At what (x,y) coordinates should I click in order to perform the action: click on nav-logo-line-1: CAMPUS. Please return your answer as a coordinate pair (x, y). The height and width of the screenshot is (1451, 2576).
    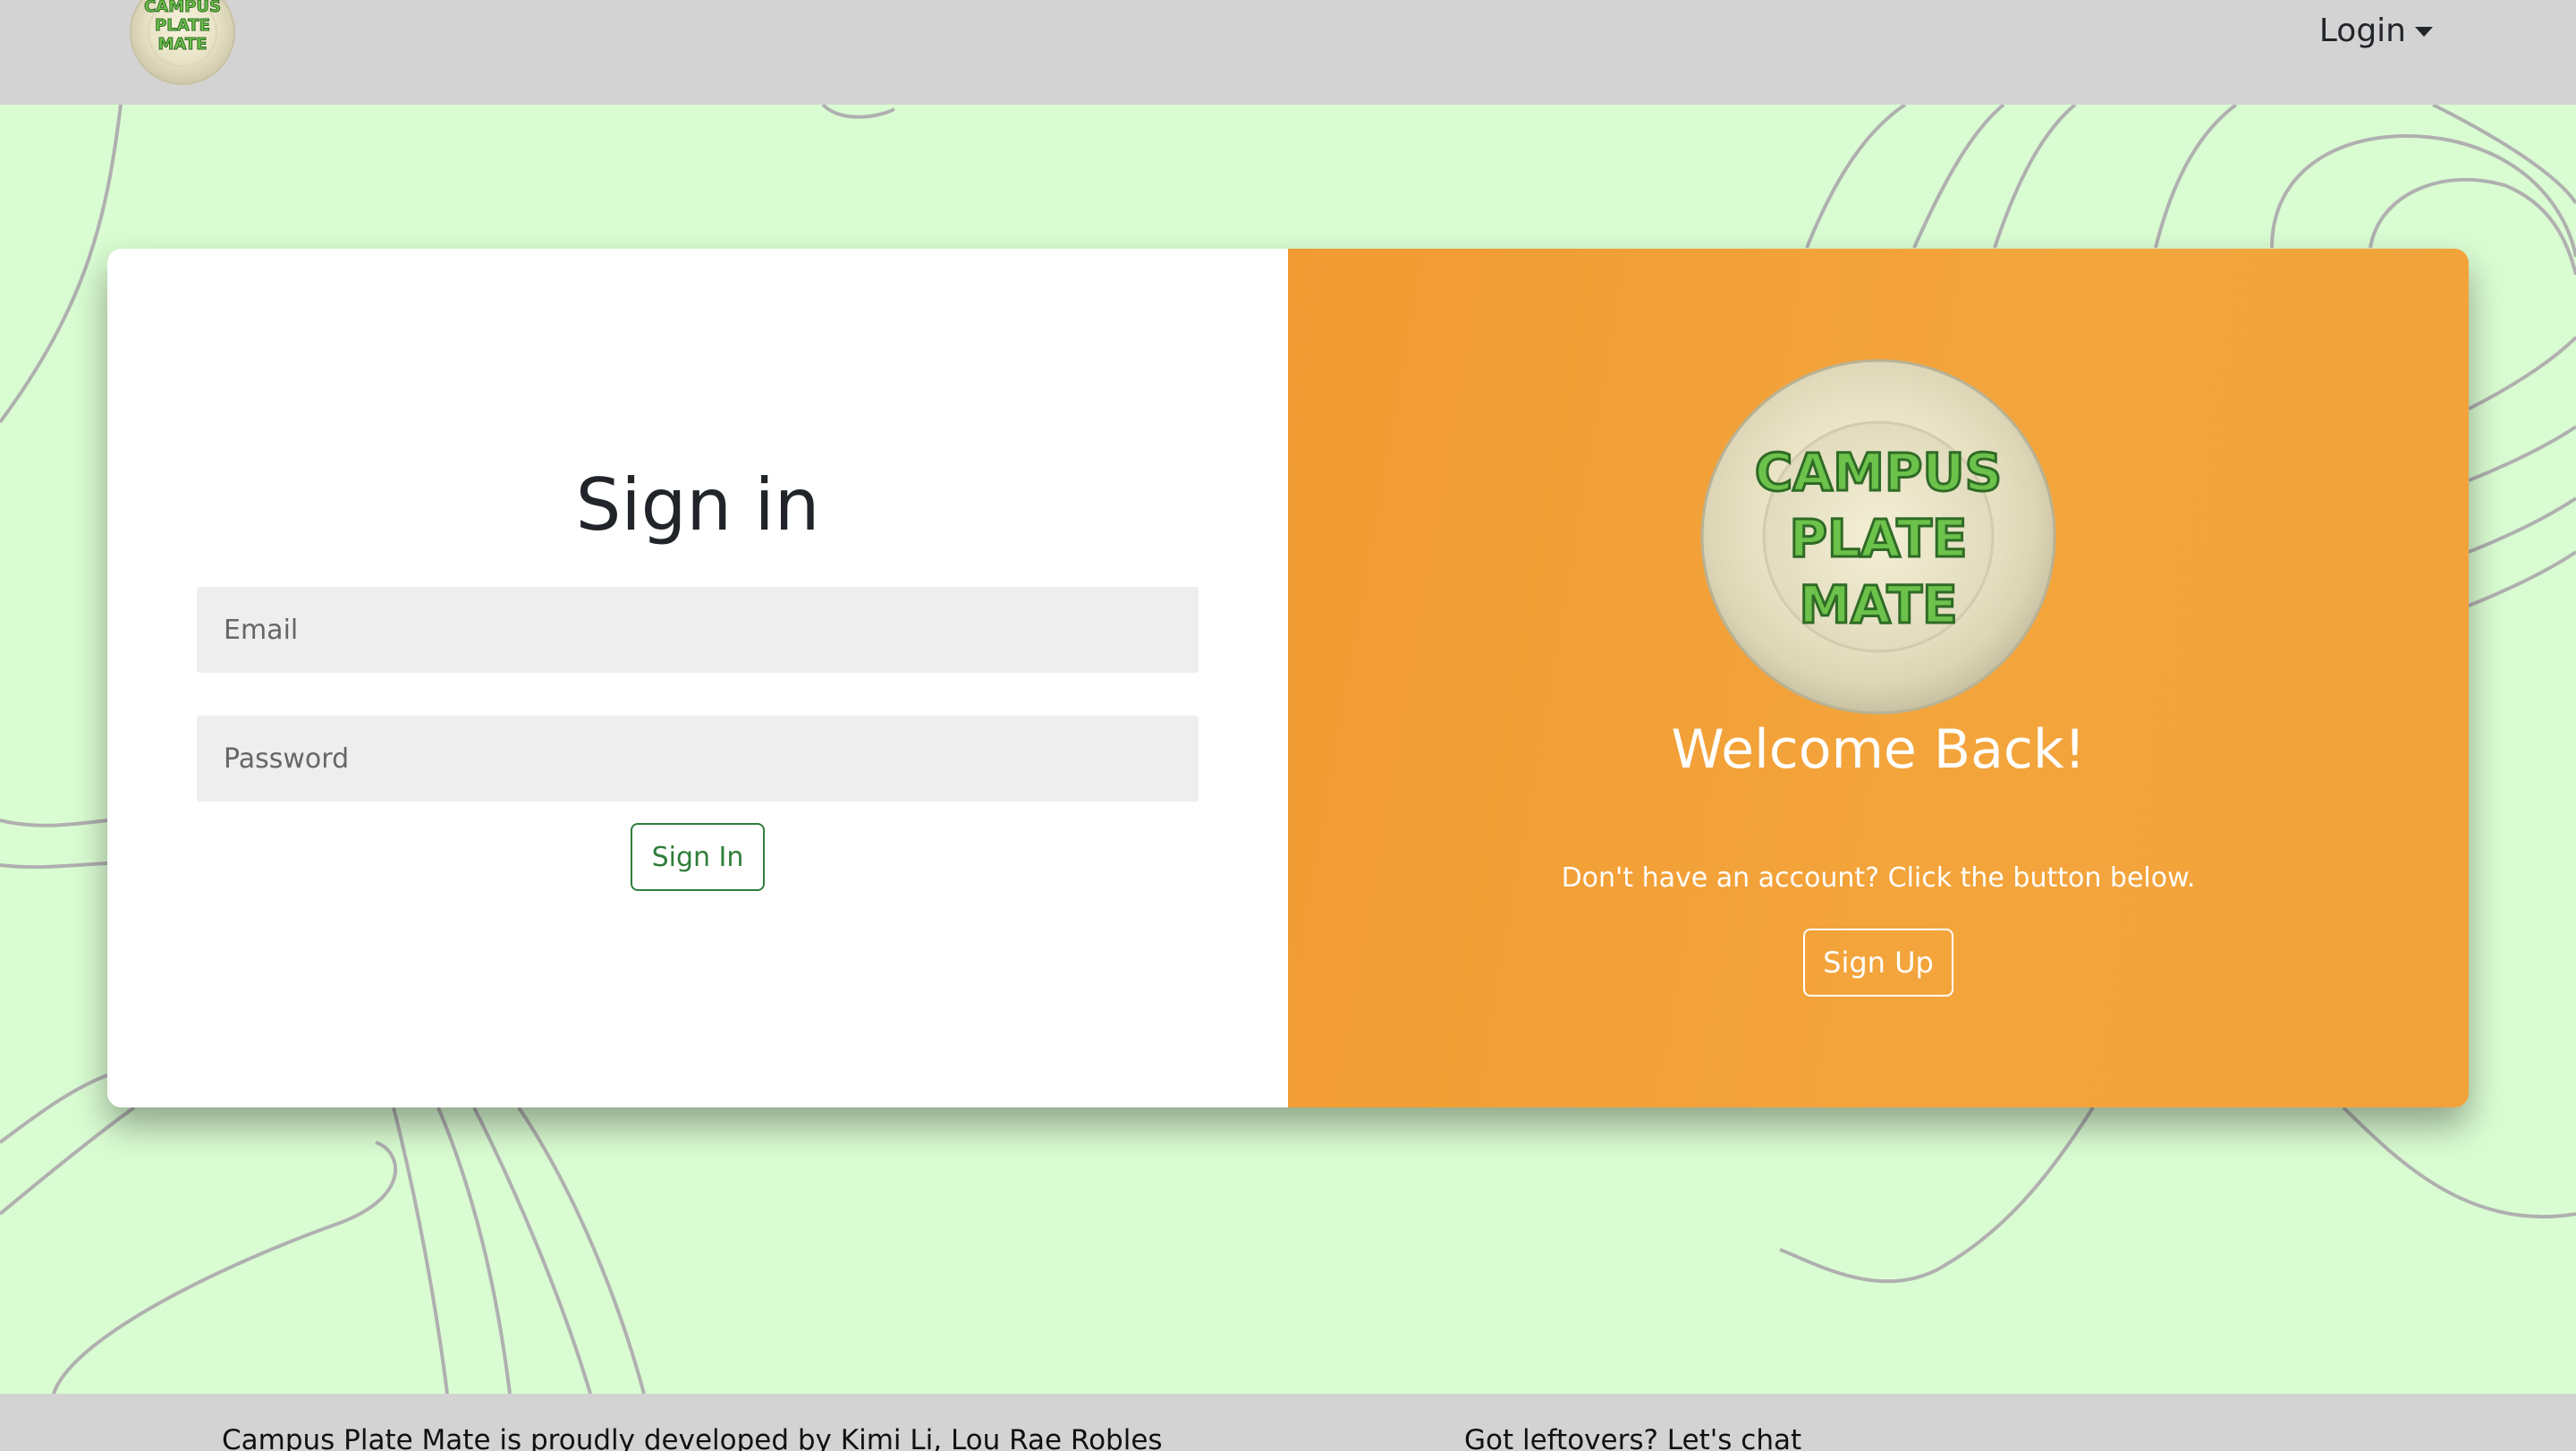
    Looking at the image, I should click on (182, 8).